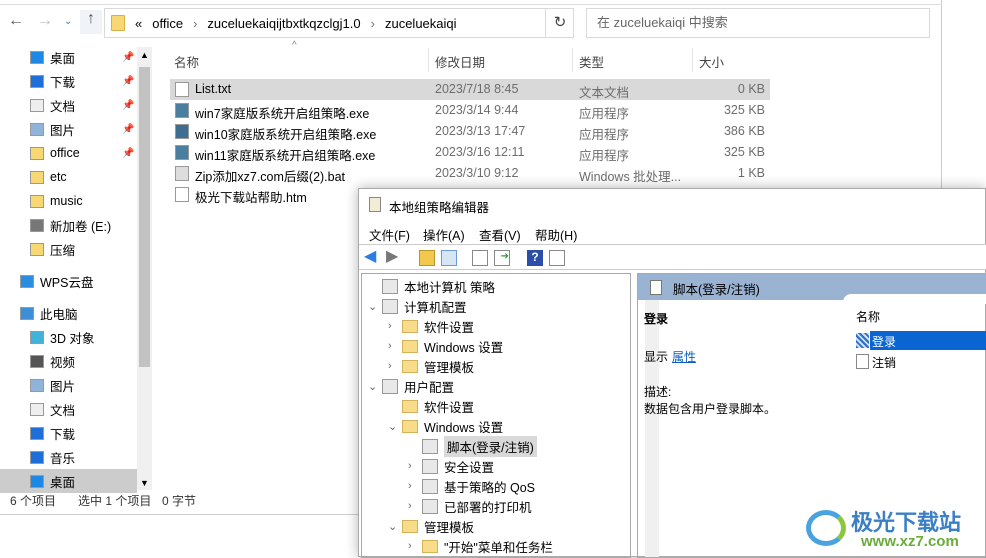 This screenshot has width=986, height=558. Describe the element at coordinates (449, 258) in the screenshot. I see `show-hide-tree-icon` at that location.